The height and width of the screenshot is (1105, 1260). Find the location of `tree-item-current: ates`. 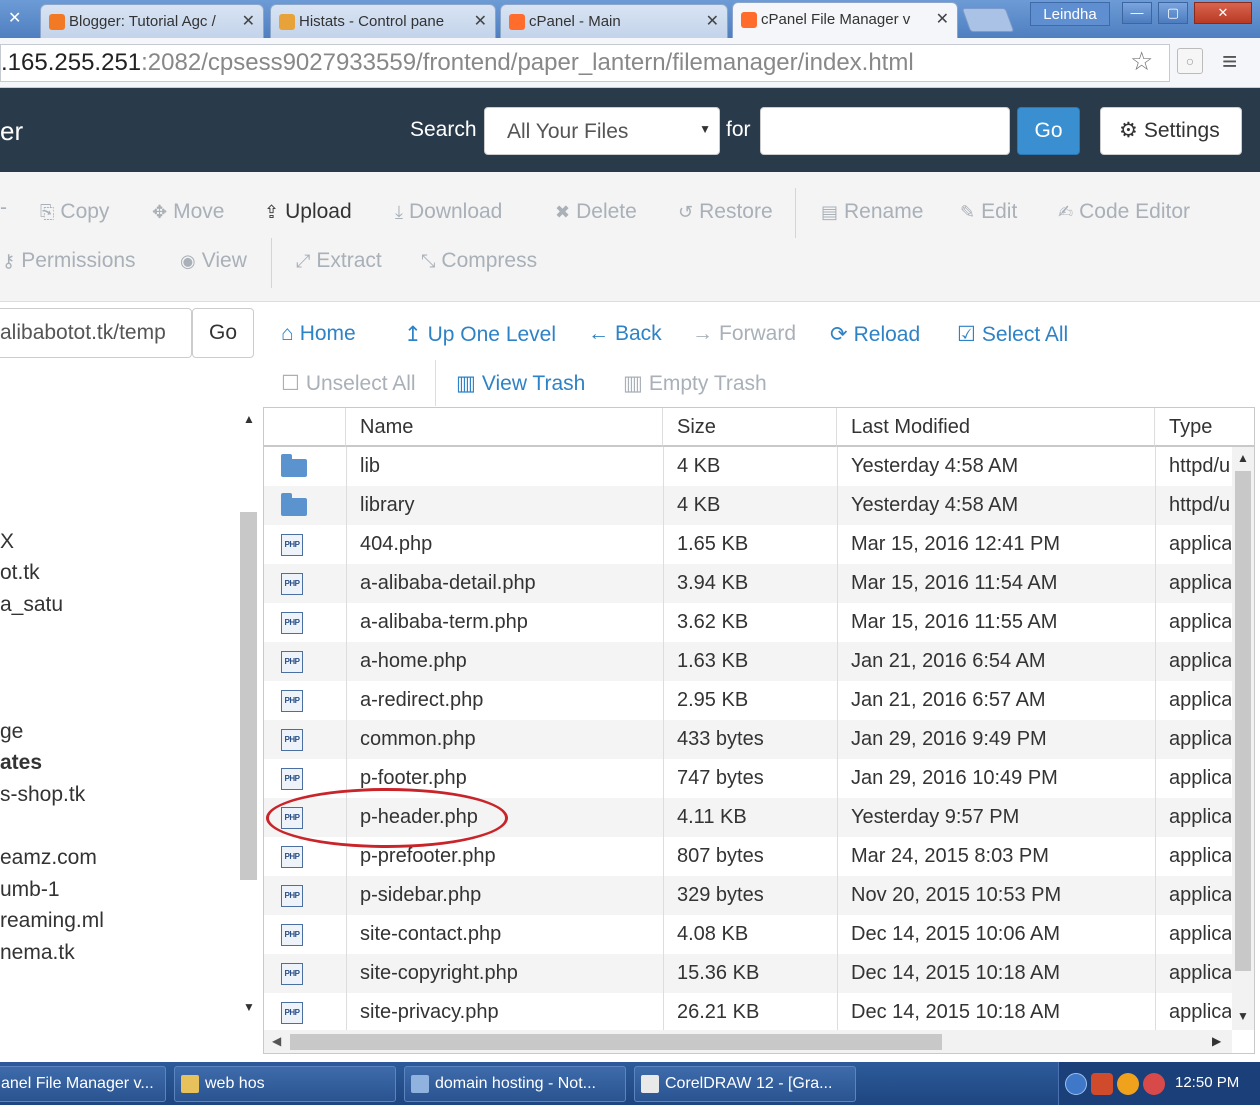

tree-item-current: ates is located at coordinates (21, 763).